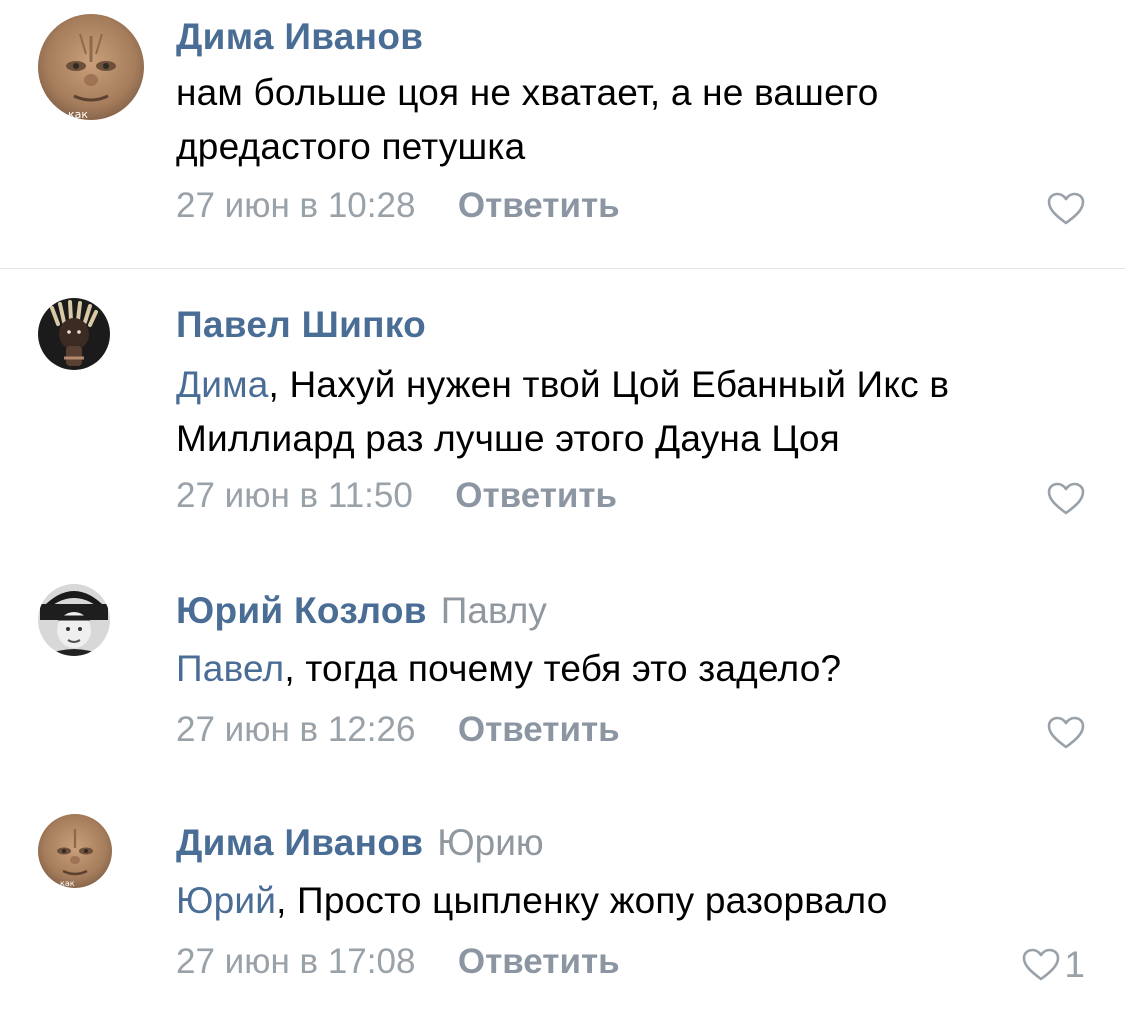  Describe the element at coordinates (563, 668) in the screenshot. I see `comment-text-line: , тогда почему тебя это задело?` at that location.